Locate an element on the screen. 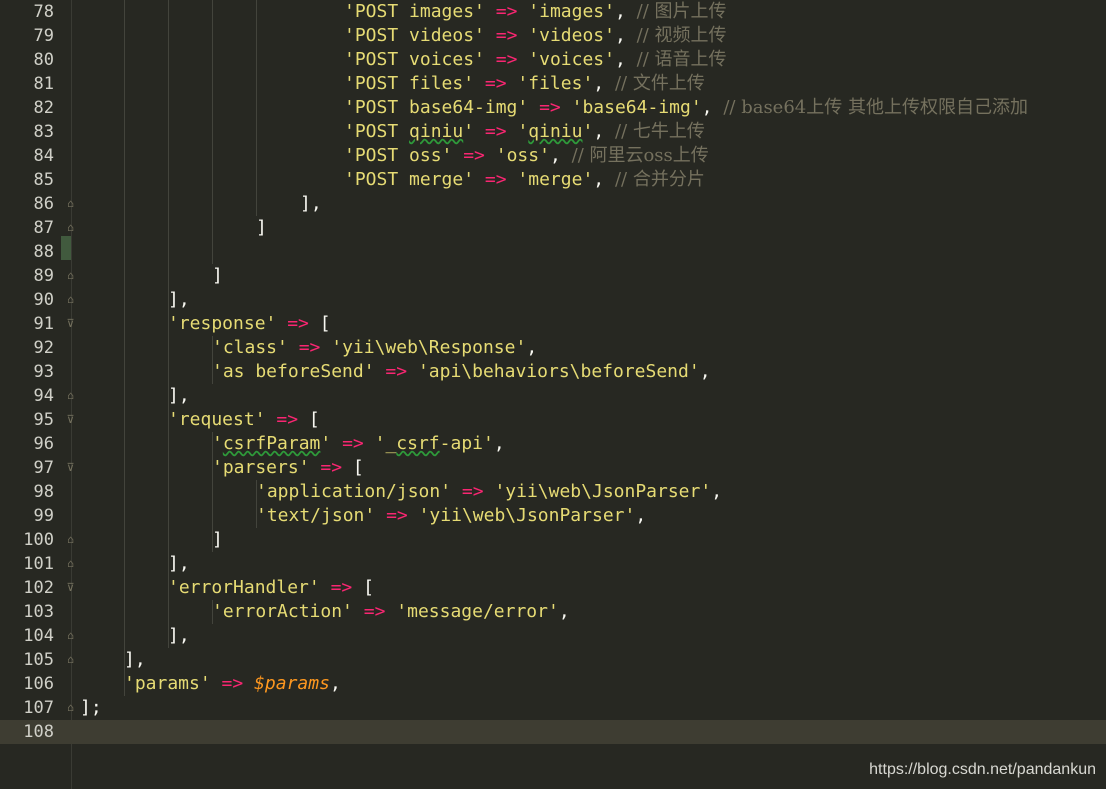  code-line: 87 ⌂] is located at coordinates (553, 228).